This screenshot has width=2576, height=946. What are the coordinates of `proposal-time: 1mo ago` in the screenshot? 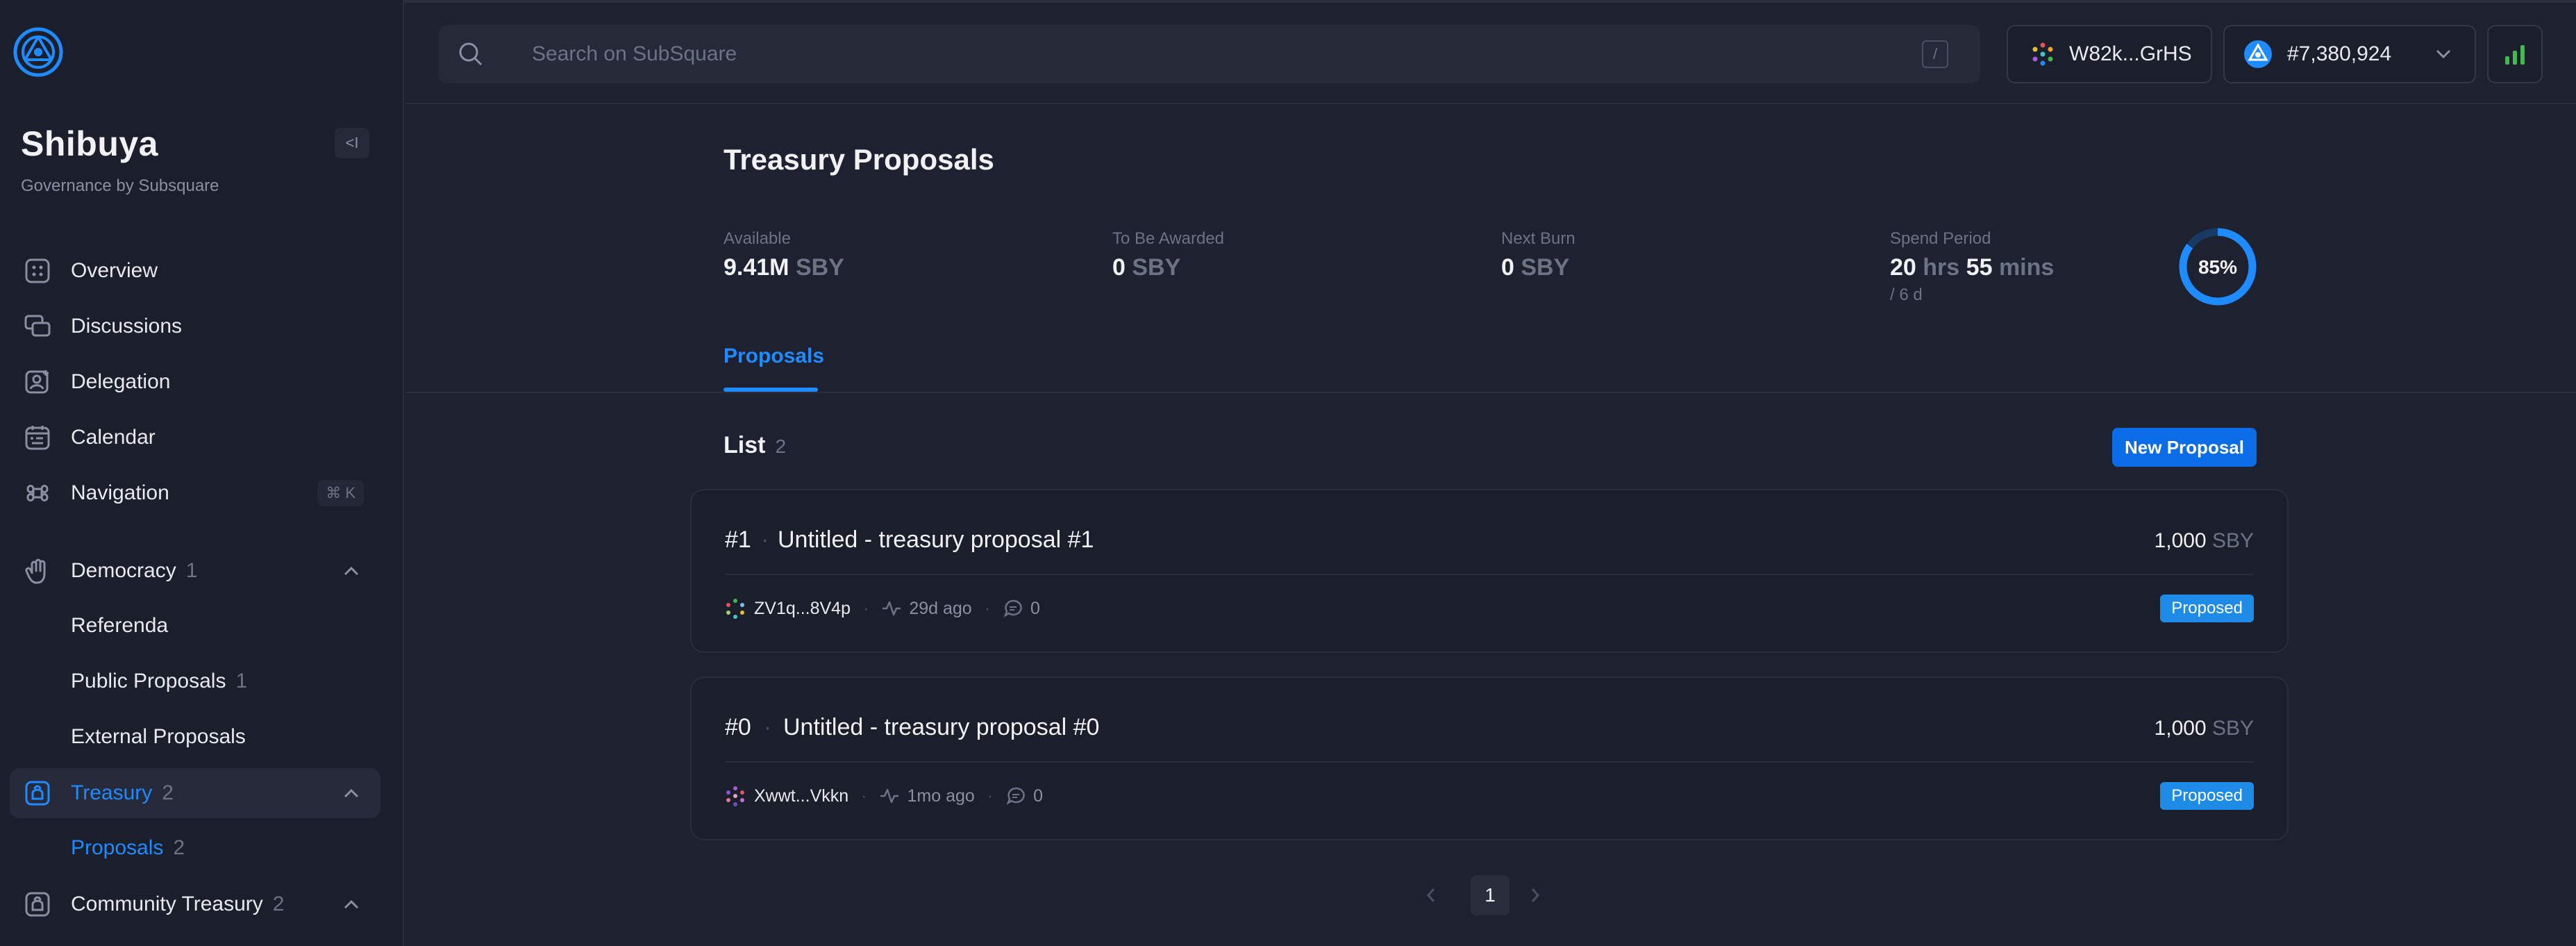 It's located at (941, 796).